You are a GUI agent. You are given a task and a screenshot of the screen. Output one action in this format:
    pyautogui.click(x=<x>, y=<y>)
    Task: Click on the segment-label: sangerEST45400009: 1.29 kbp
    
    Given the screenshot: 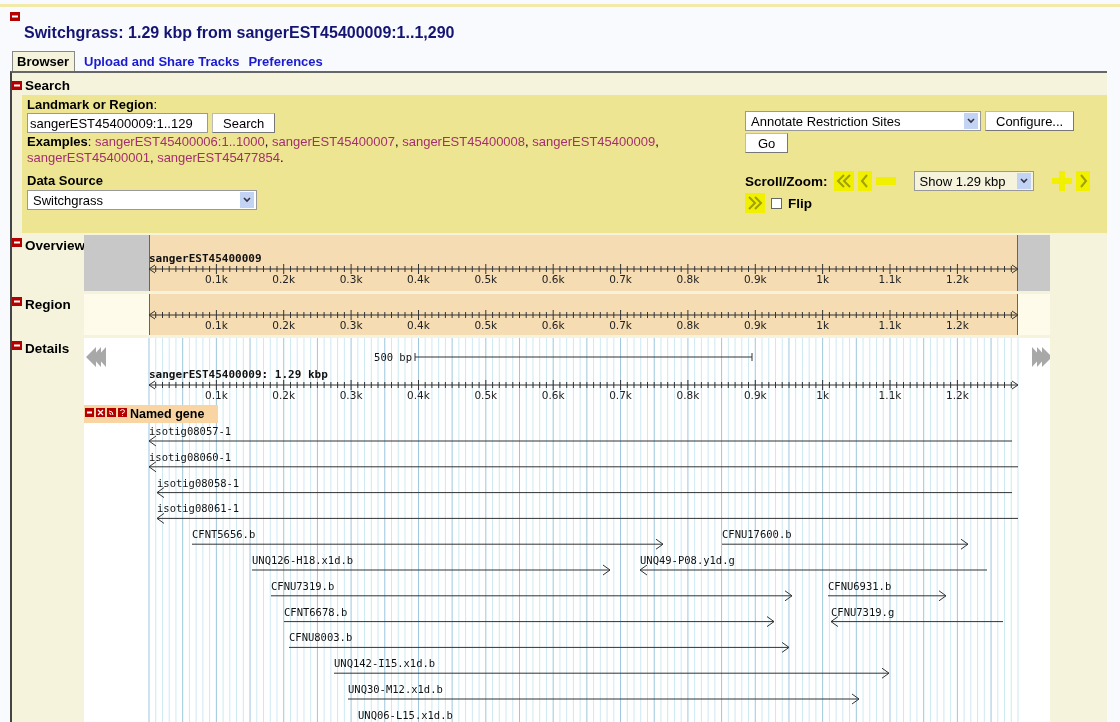 What is the action you would take?
    pyautogui.click(x=238, y=374)
    